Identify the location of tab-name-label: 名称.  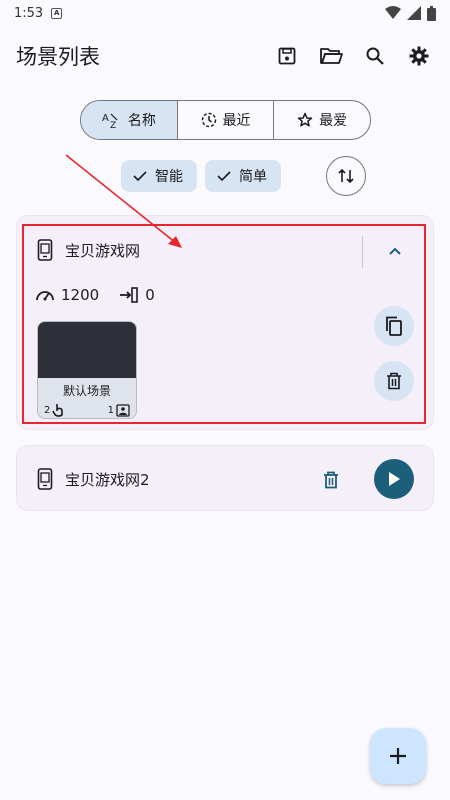
(141, 121).